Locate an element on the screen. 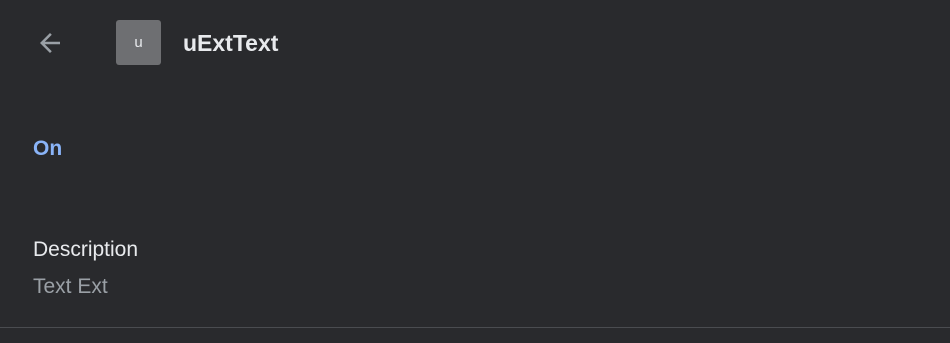 The width and height of the screenshot is (950, 343). description-label: Description is located at coordinates (86, 249).